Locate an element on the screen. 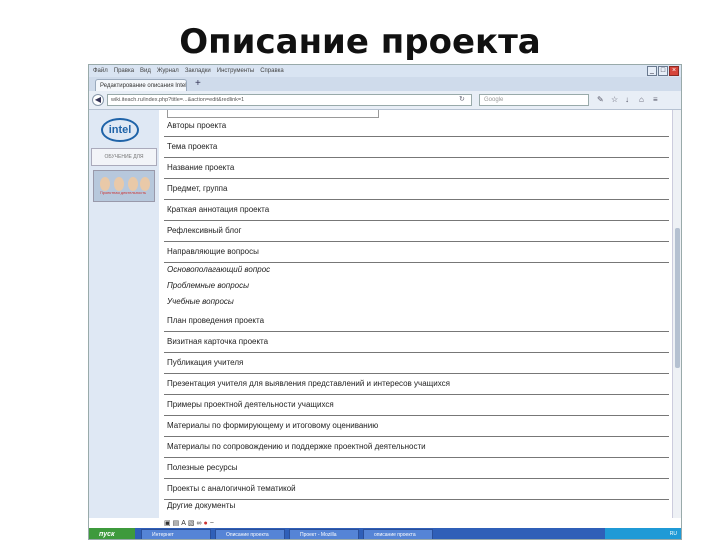 This screenshot has width=720, height=540. search-input: Google is located at coordinates (534, 100).